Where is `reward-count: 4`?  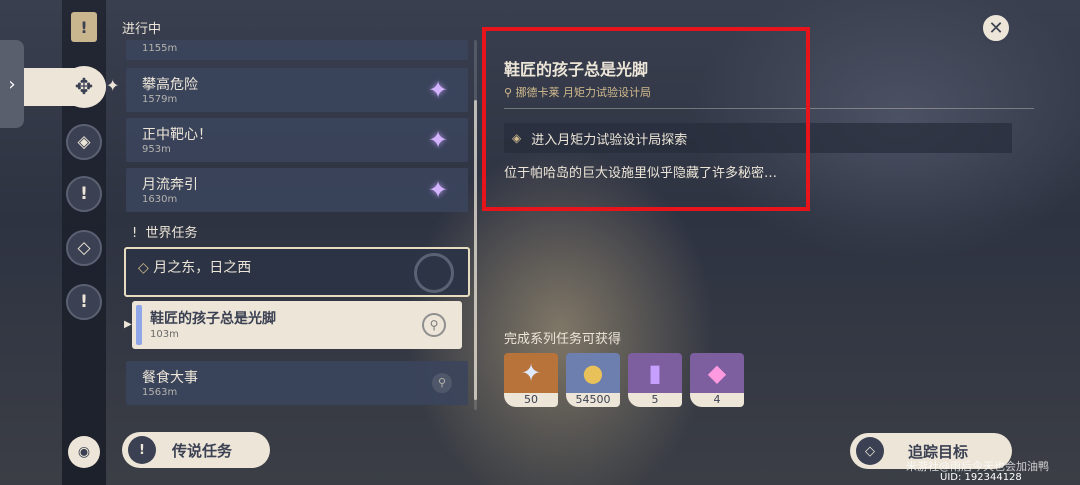 reward-count: 4 is located at coordinates (717, 400).